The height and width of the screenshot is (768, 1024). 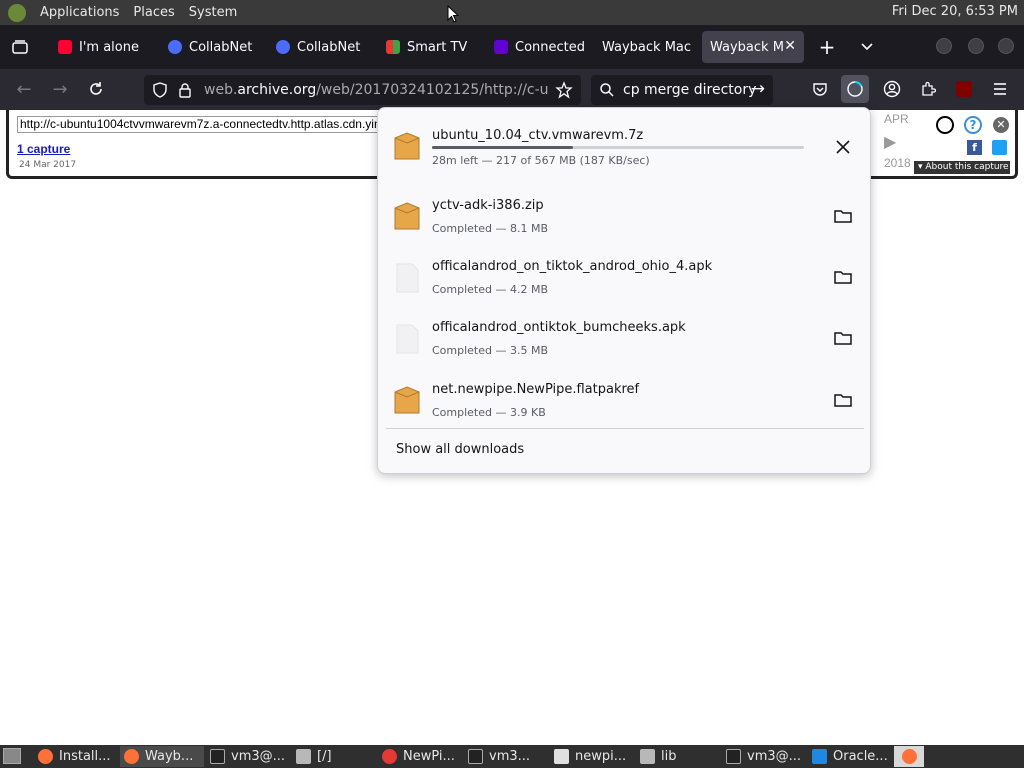 What do you see at coordinates (536, 389) in the screenshot?
I see `download-filename: net.newpipe.NewPipe.flatpakref` at bounding box center [536, 389].